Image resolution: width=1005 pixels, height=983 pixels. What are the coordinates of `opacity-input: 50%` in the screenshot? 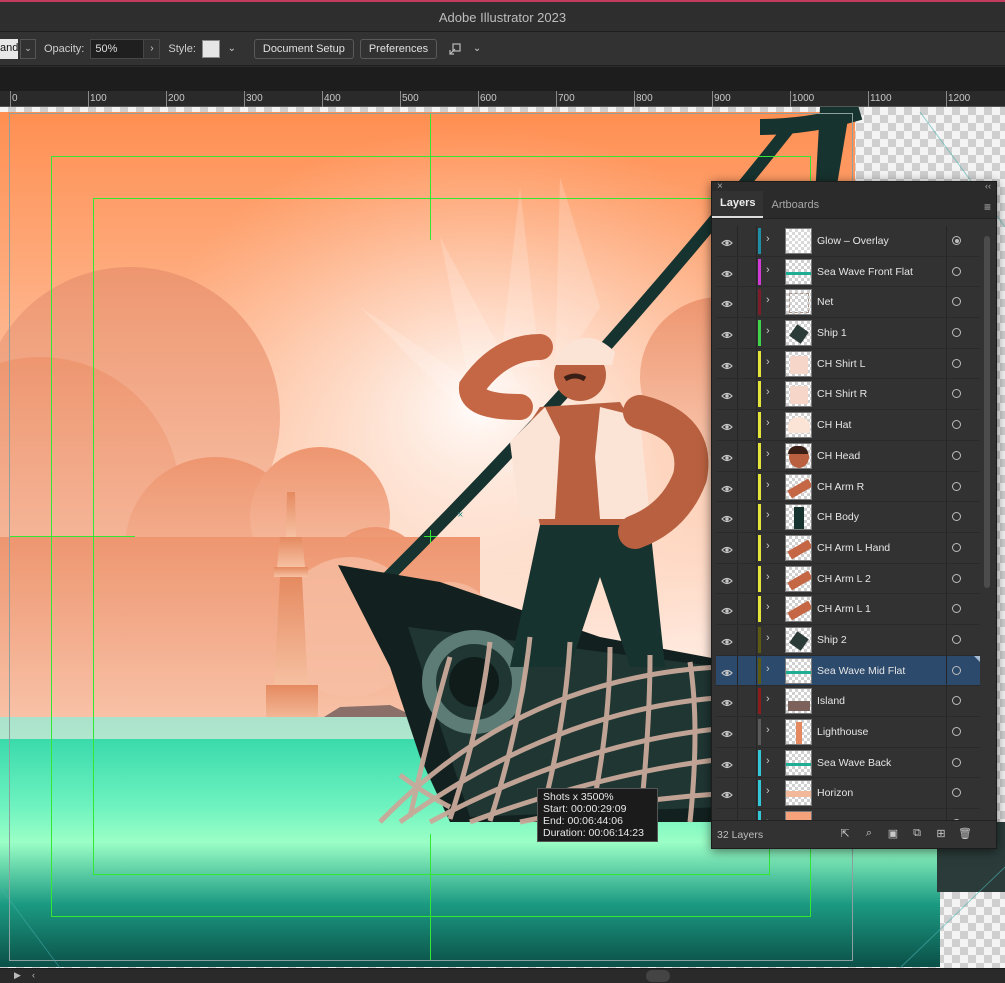 It's located at (117, 48).